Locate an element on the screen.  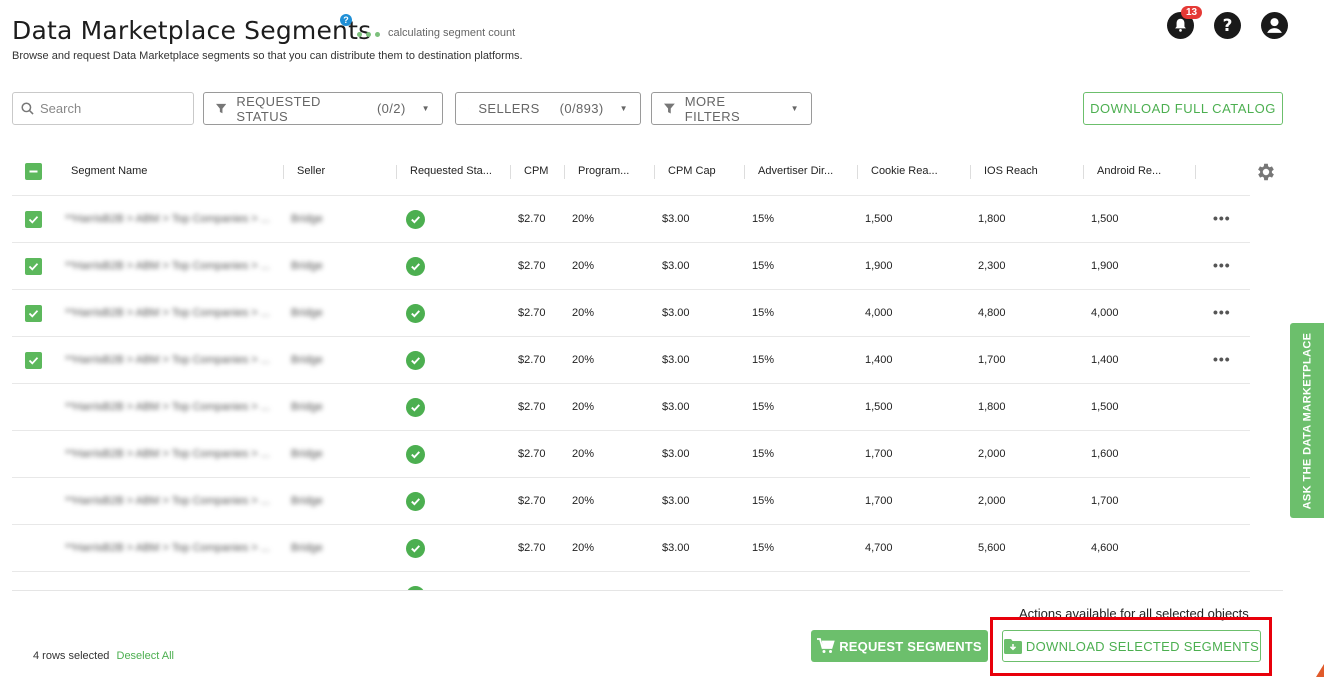
deselect-all-link: Deselect All is located at coordinates (145, 656).